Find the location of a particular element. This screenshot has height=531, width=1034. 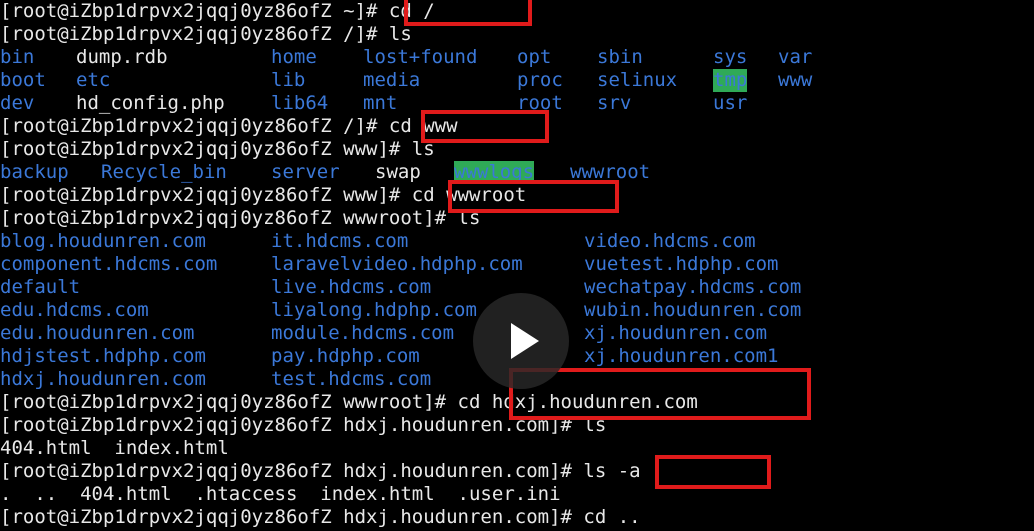

directory-name: hdxj.houdunren.com is located at coordinates (103, 379).